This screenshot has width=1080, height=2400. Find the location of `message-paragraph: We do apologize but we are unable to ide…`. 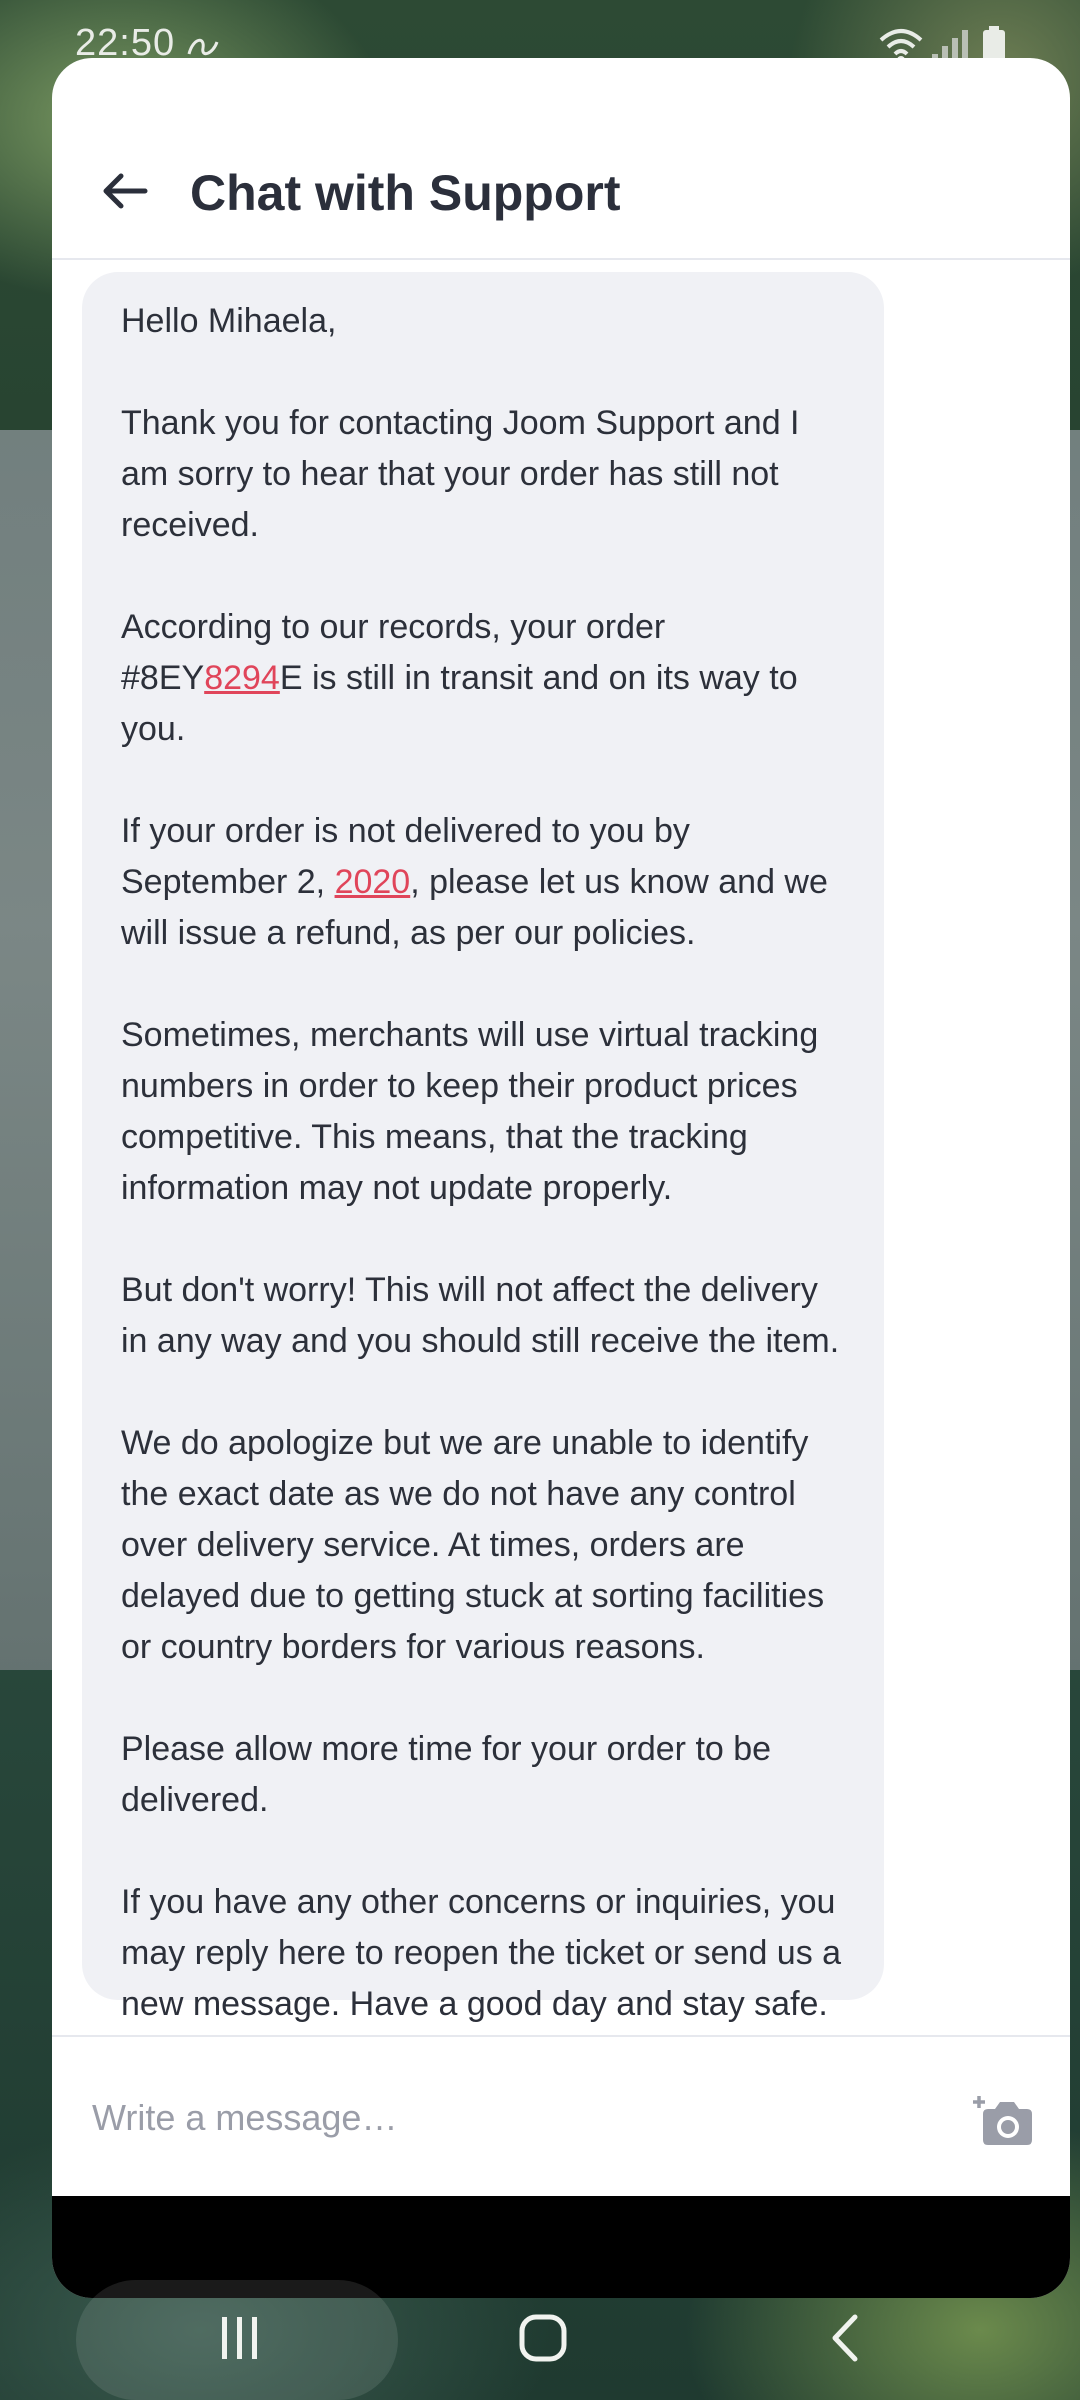

message-paragraph: We do apologize but we are unable to ide… is located at coordinates (473, 1545).